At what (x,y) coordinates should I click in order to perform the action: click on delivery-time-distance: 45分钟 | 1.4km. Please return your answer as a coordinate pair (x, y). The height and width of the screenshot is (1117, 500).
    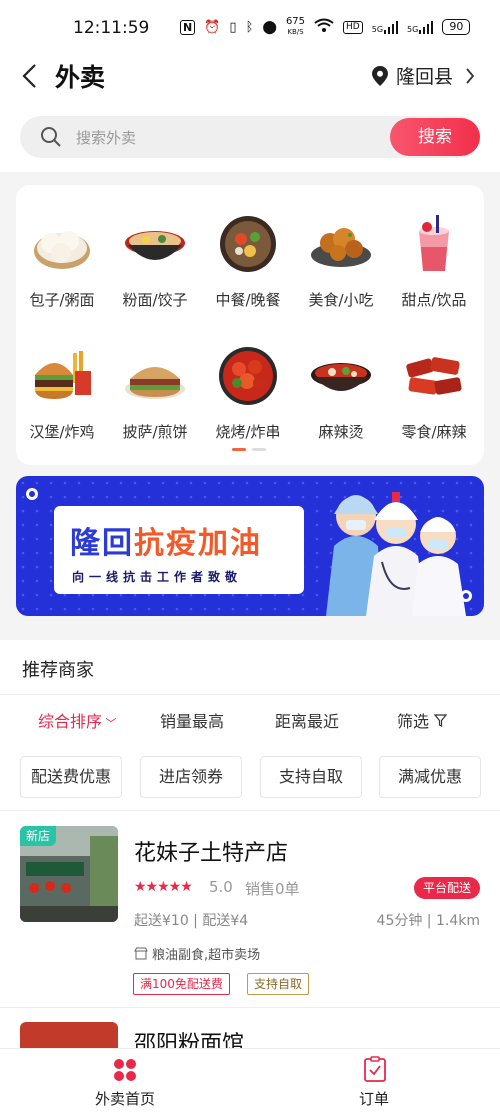
    Looking at the image, I should click on (428, 921).